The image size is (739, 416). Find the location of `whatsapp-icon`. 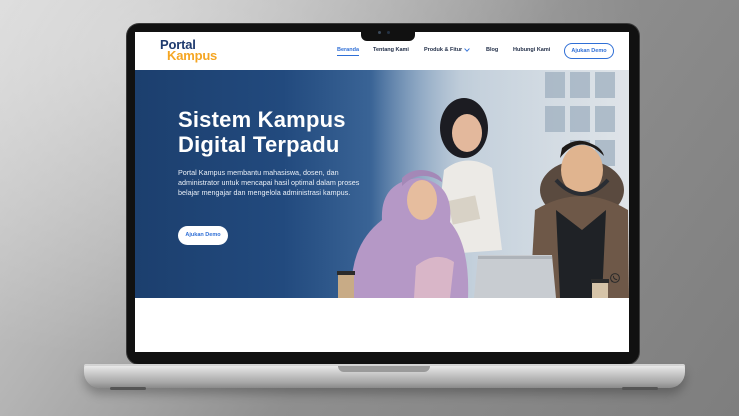

whatsapp-icon is located at coordinates (615, 278).